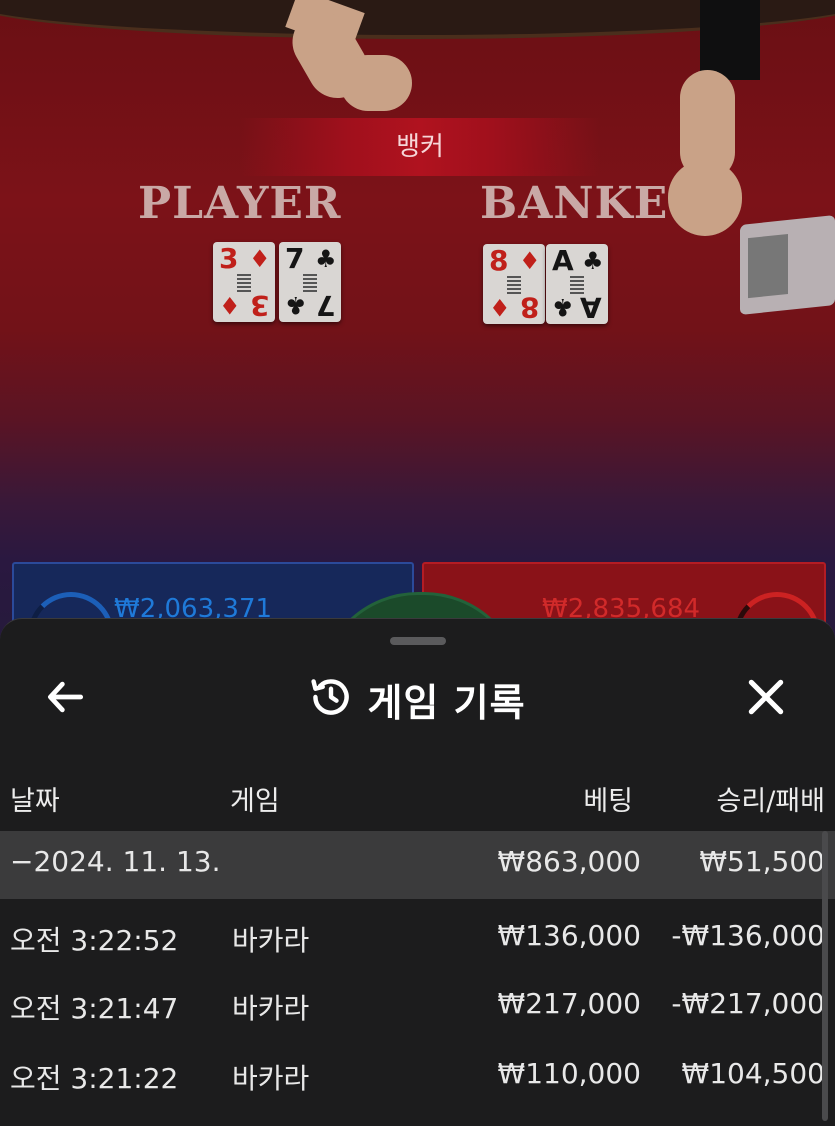 The image size is (835, 1126). Describe the element at coordinates (417, 938) in the screenshot. I see `table-row: 오전 3:22:52 바카라 ₩136,000 -₩136,000` at that location.